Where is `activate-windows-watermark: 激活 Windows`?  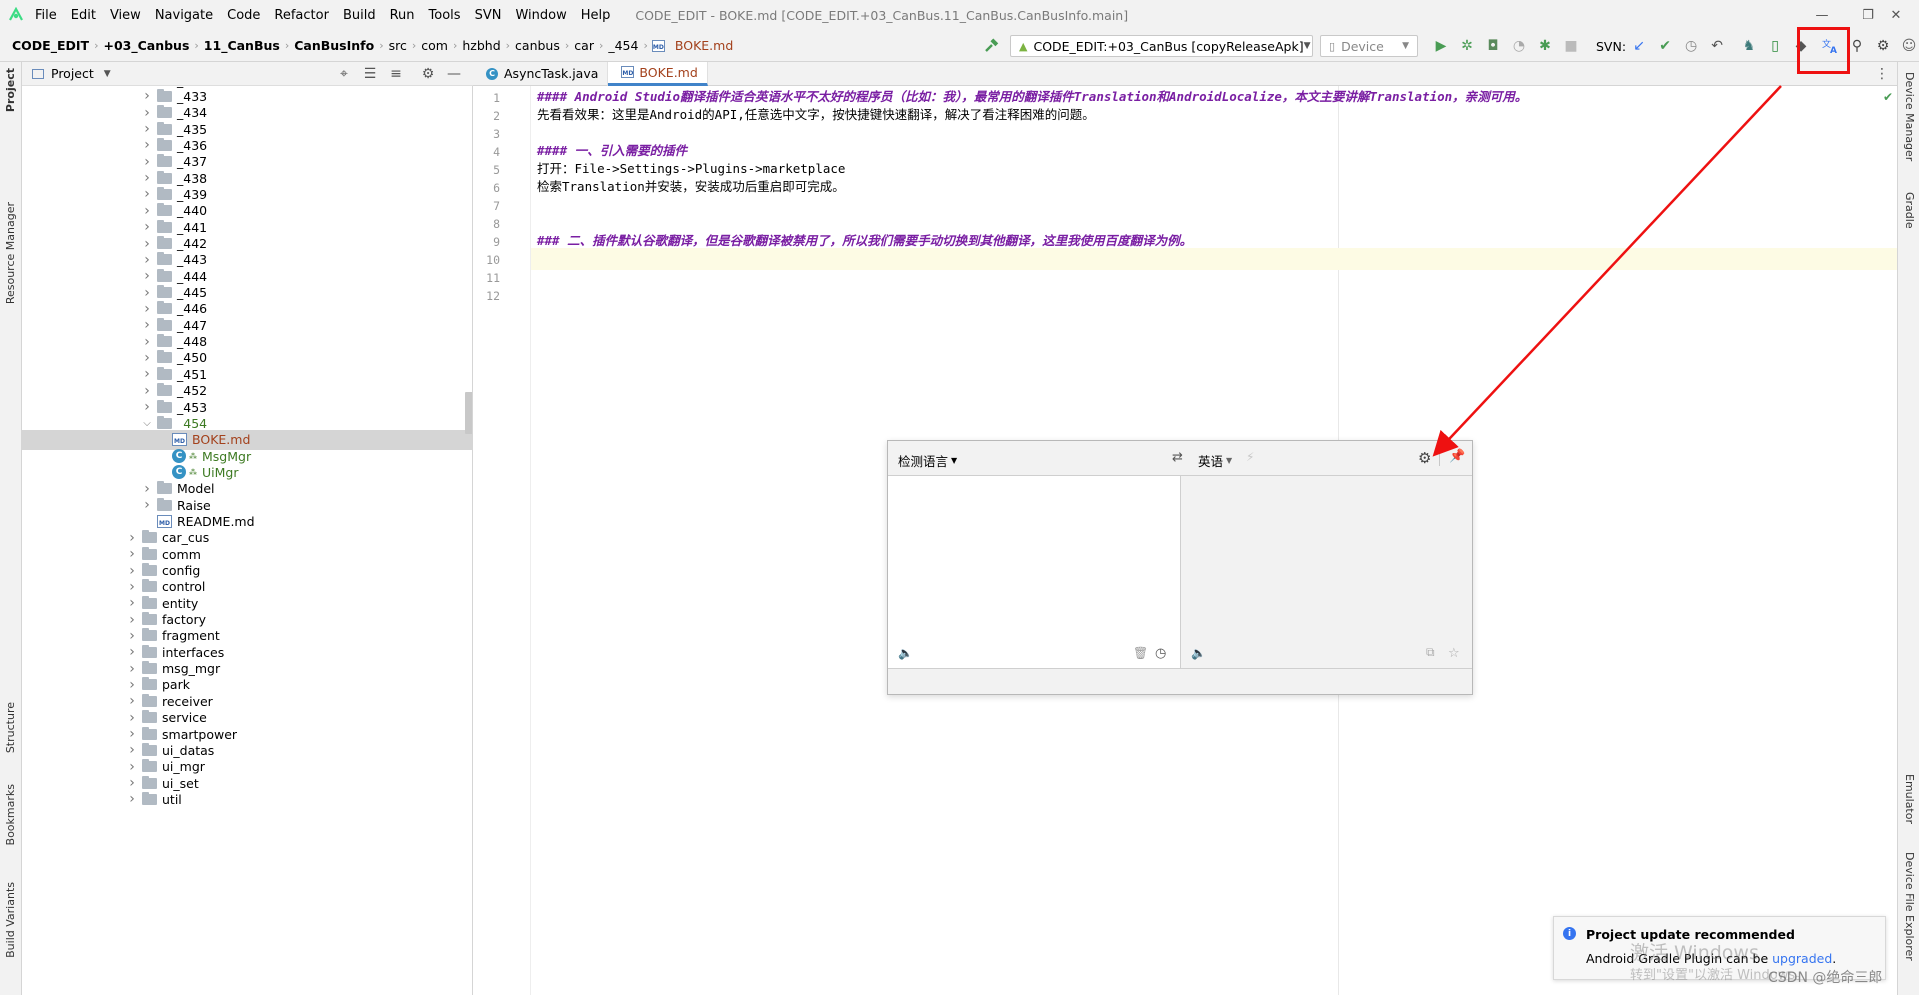 activate-windows-watermark: 激活 Windows is located at coordinates (1694, 951).